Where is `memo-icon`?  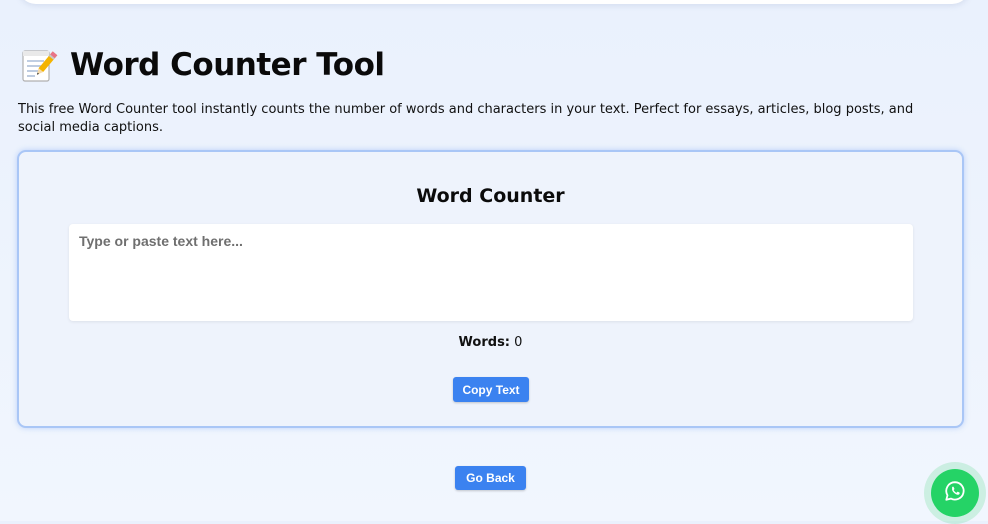 memo-icon is located at coordinates (39, 65).